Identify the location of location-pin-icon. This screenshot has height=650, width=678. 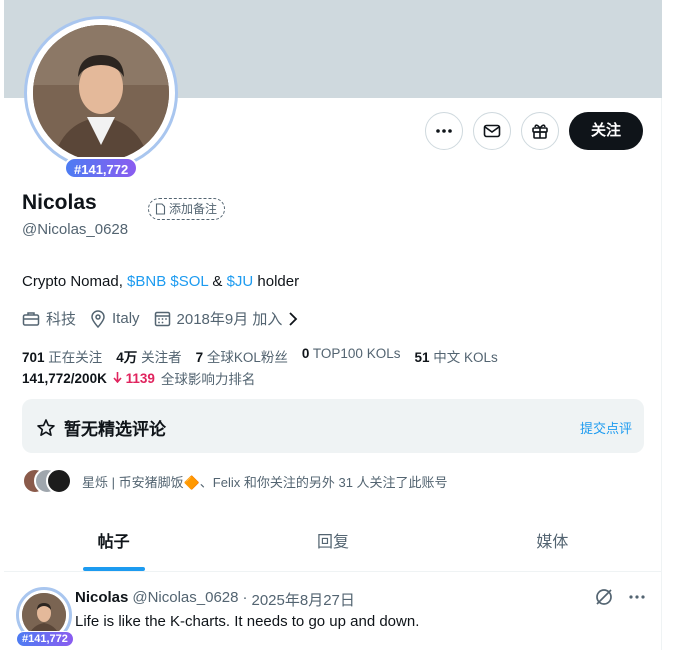
(98, 318).